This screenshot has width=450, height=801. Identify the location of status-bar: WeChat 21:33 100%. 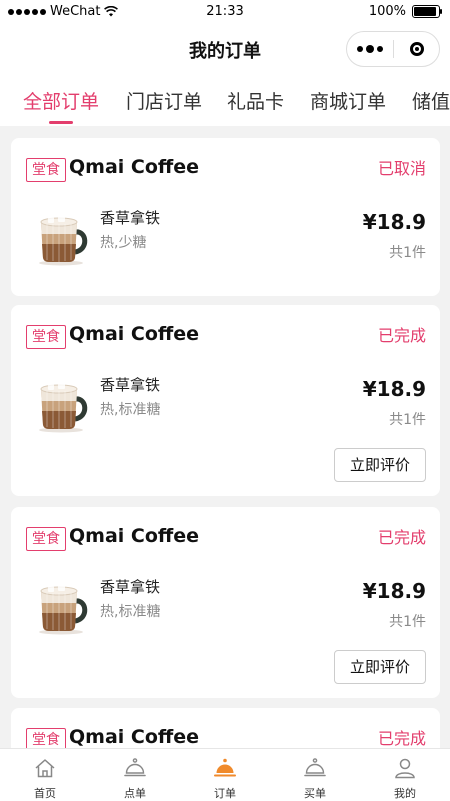
(225, 12).